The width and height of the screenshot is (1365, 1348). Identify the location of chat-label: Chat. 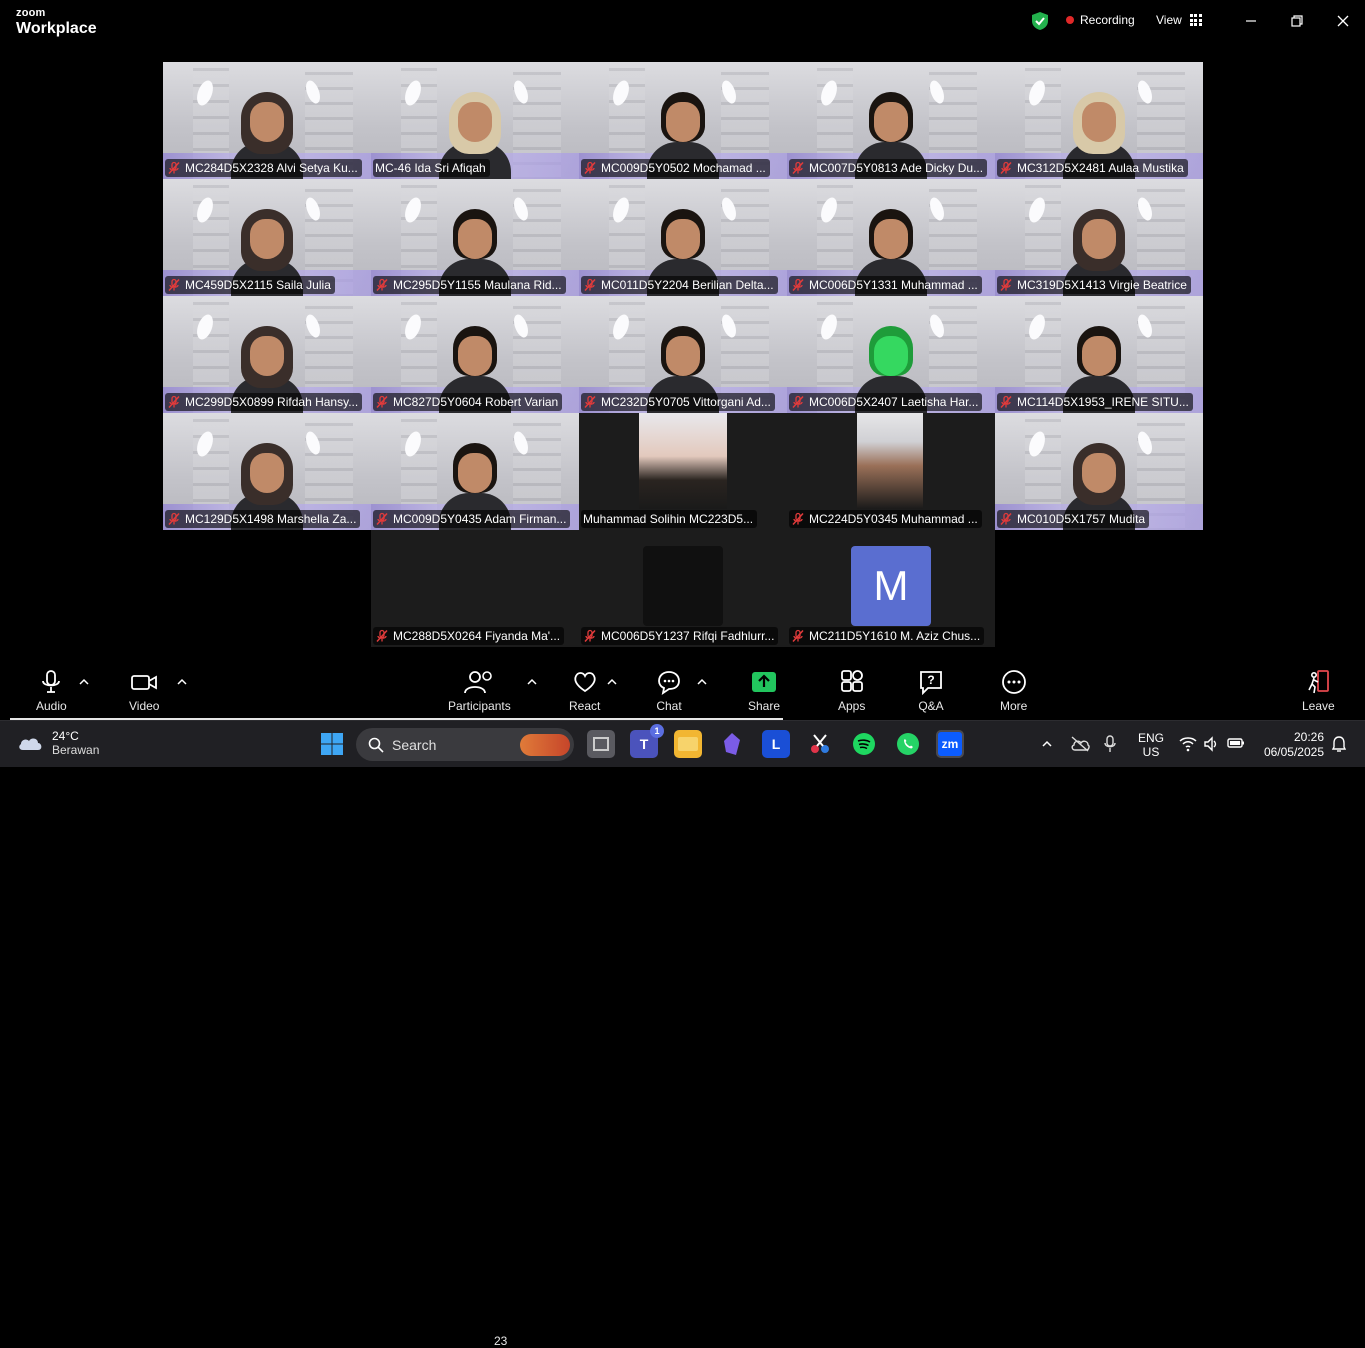
(669, 706).